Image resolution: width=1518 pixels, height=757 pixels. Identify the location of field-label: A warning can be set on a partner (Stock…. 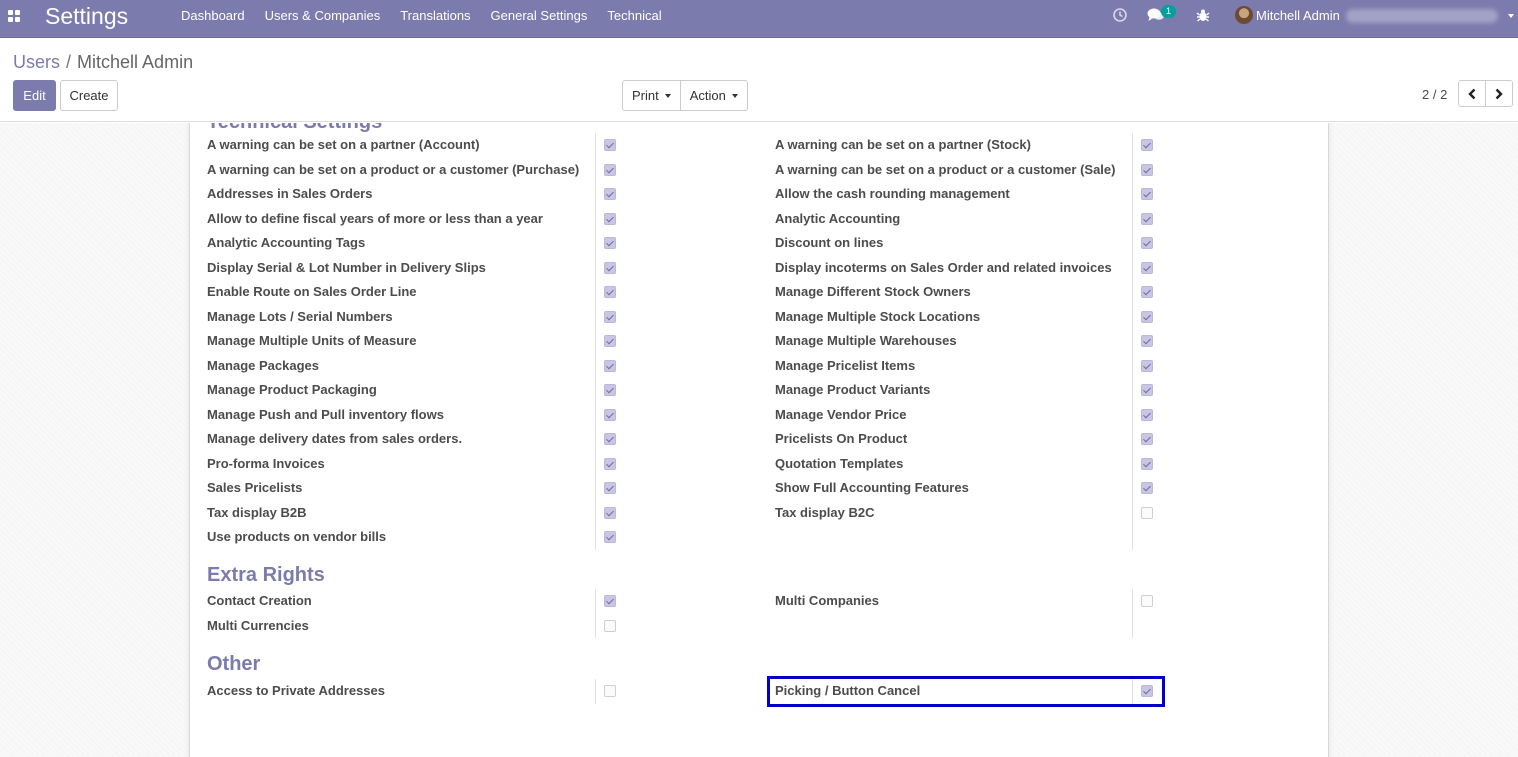
(903, 144).